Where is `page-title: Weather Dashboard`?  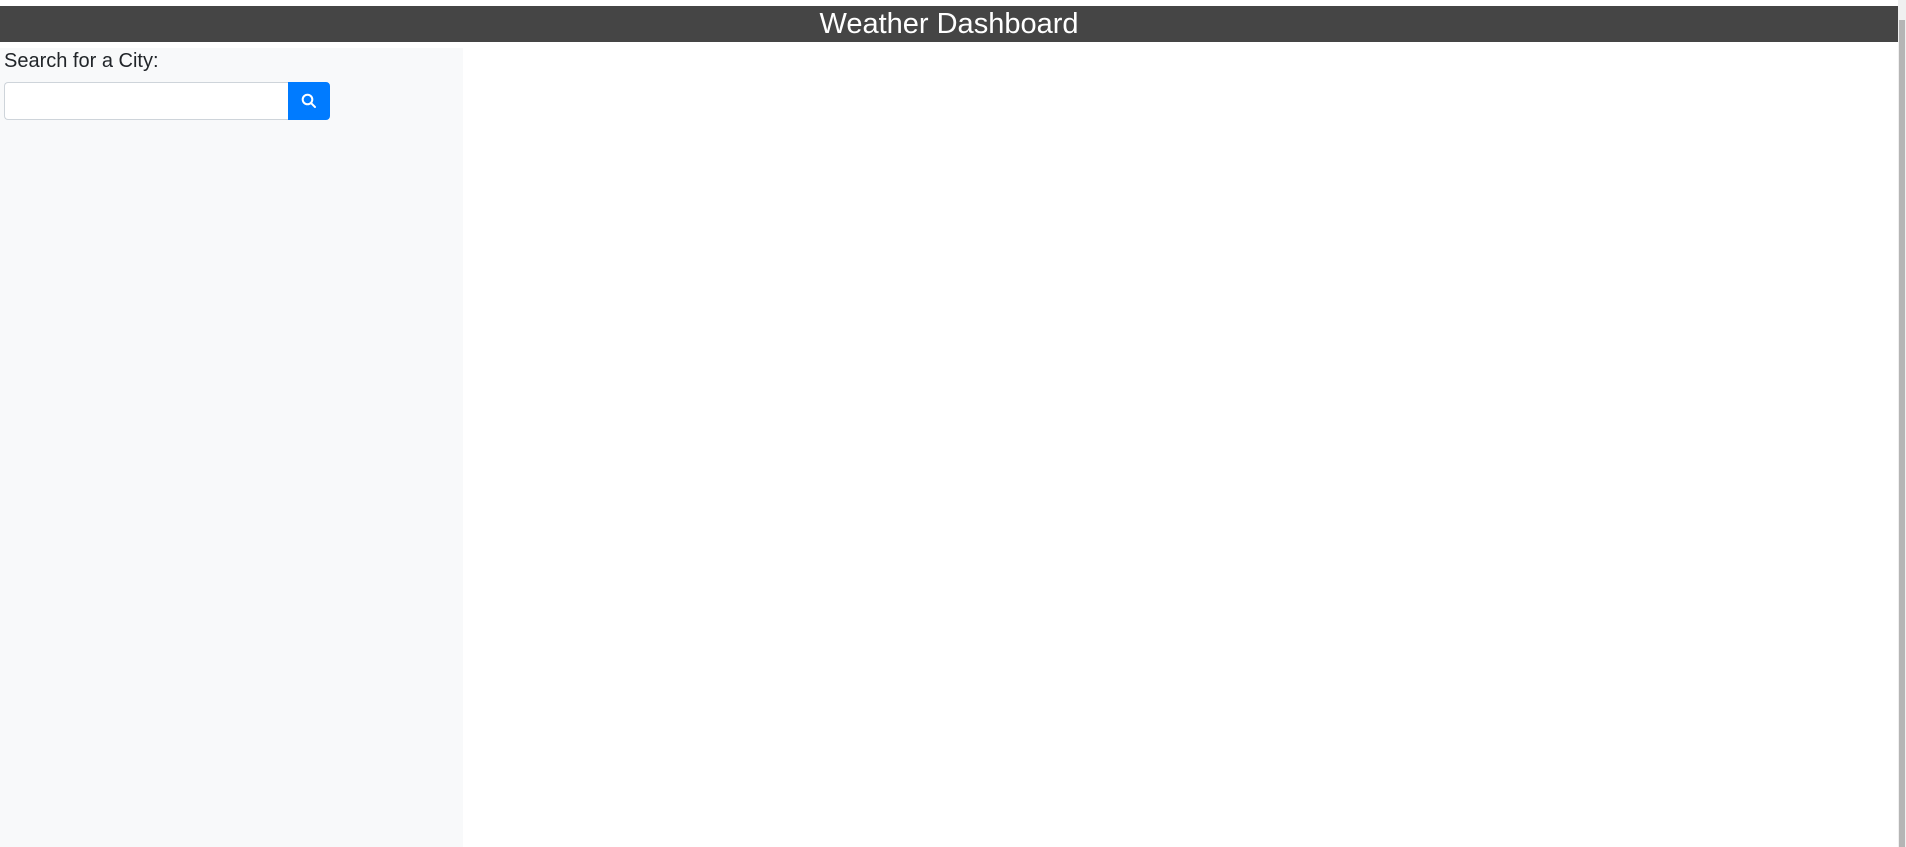 page-title: Weather Dashboard is located at coordinates (949, 24).